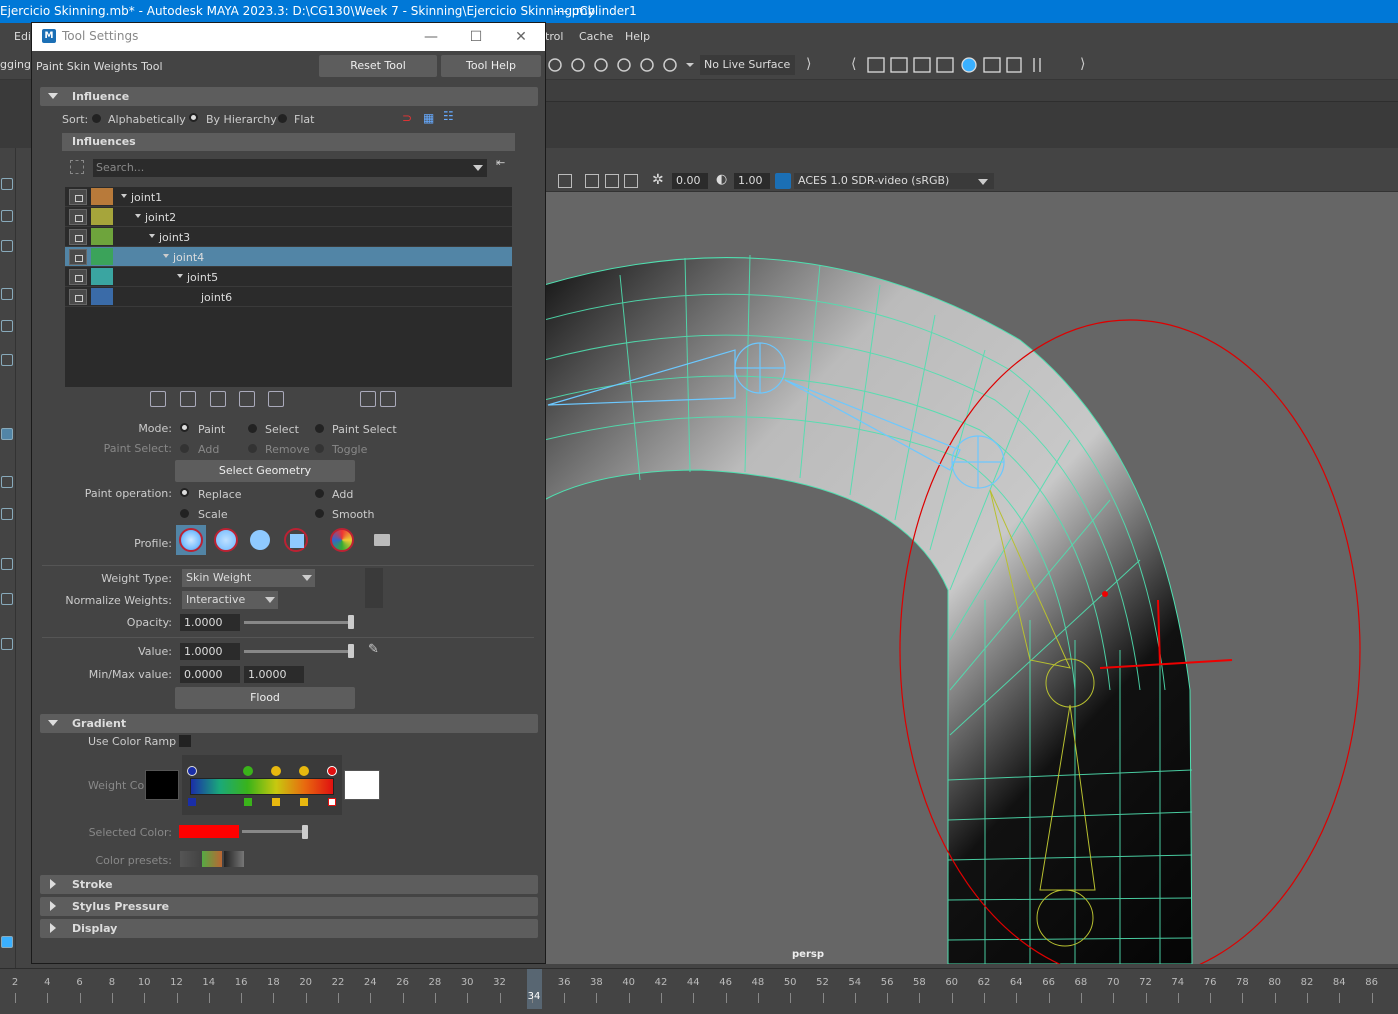 This screenshot has width=1398, height=1014. What do you see at coordinates (230, 600) in the screenshot?
I see `normalize-weights-dropdown: Interactive` at bounding box center [230, 600].